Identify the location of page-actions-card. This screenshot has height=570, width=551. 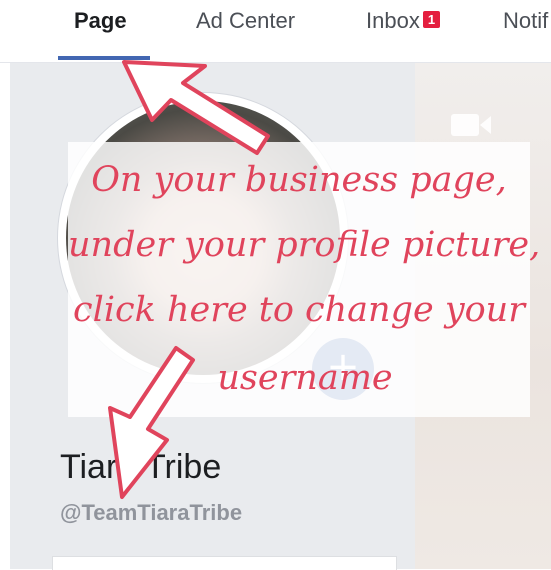
(224, 563).